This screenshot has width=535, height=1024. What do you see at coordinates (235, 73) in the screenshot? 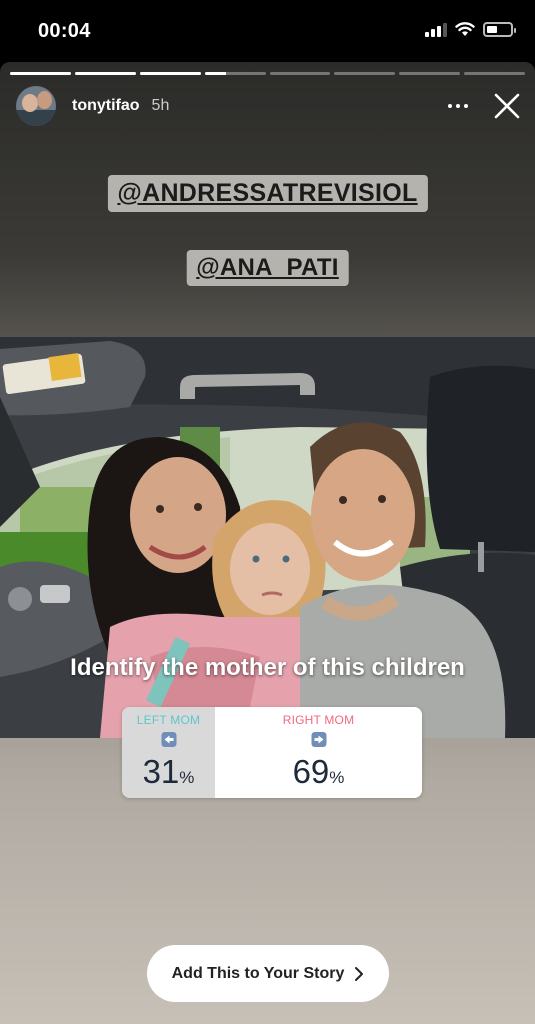
I see `progress-segment-current` at bounding box center [235, 73].